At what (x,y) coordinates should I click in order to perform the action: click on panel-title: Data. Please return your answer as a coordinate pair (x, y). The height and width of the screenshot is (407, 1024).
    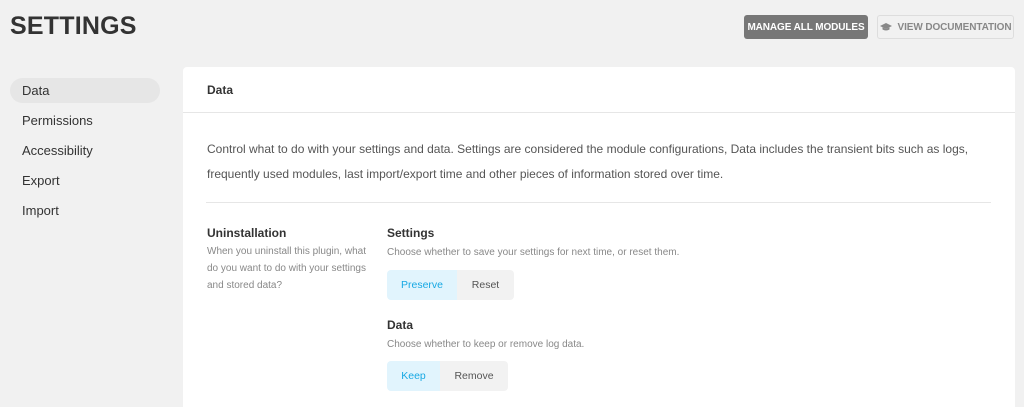
    Looking at the image, I should click on (599, 90).